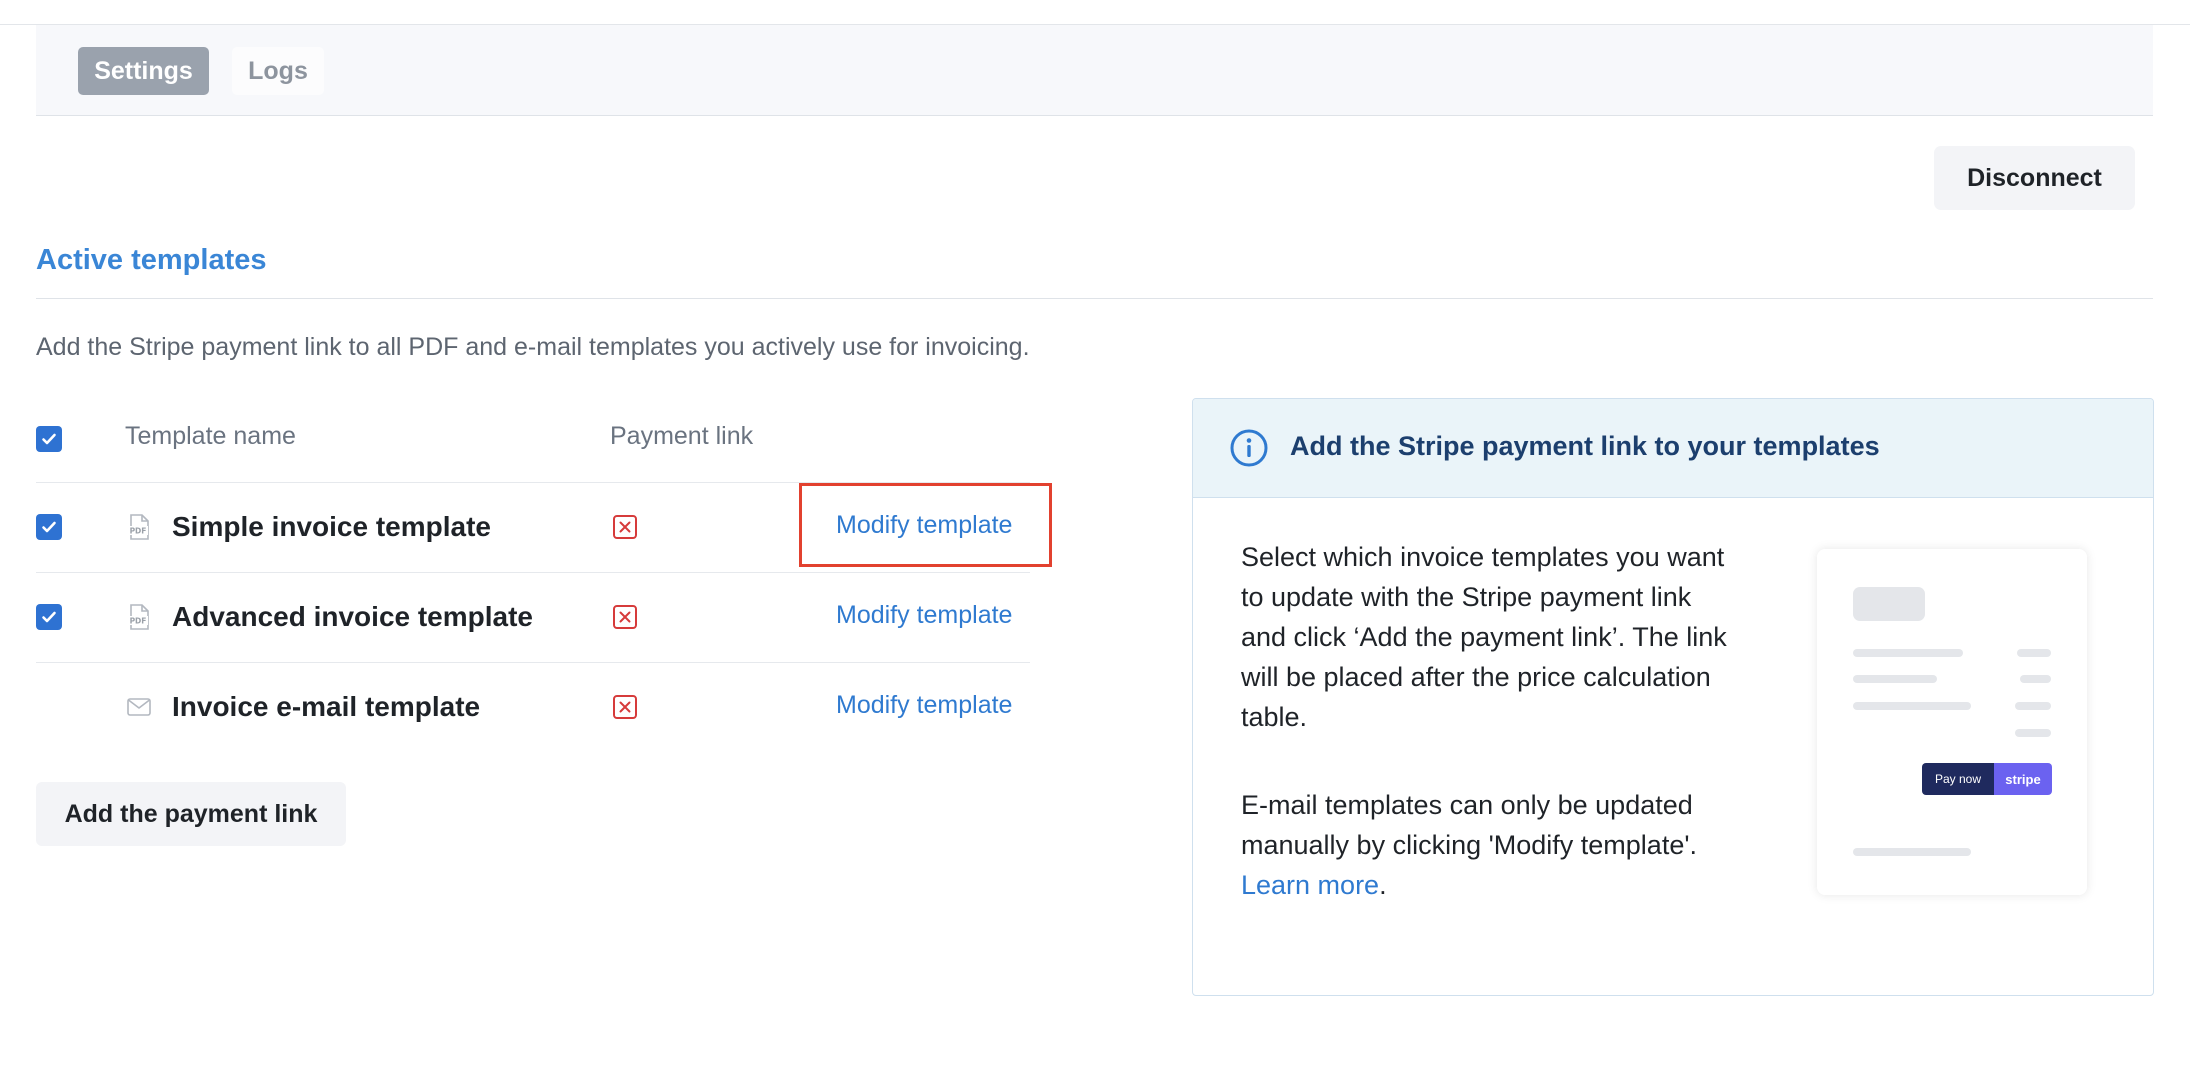 The width and height of the screenshot is (2190, 1080). What do you see at coordinates (210, 436) in the screenshot?
I see `column-header-template-name: Template name` at bounding box center [210, 436].